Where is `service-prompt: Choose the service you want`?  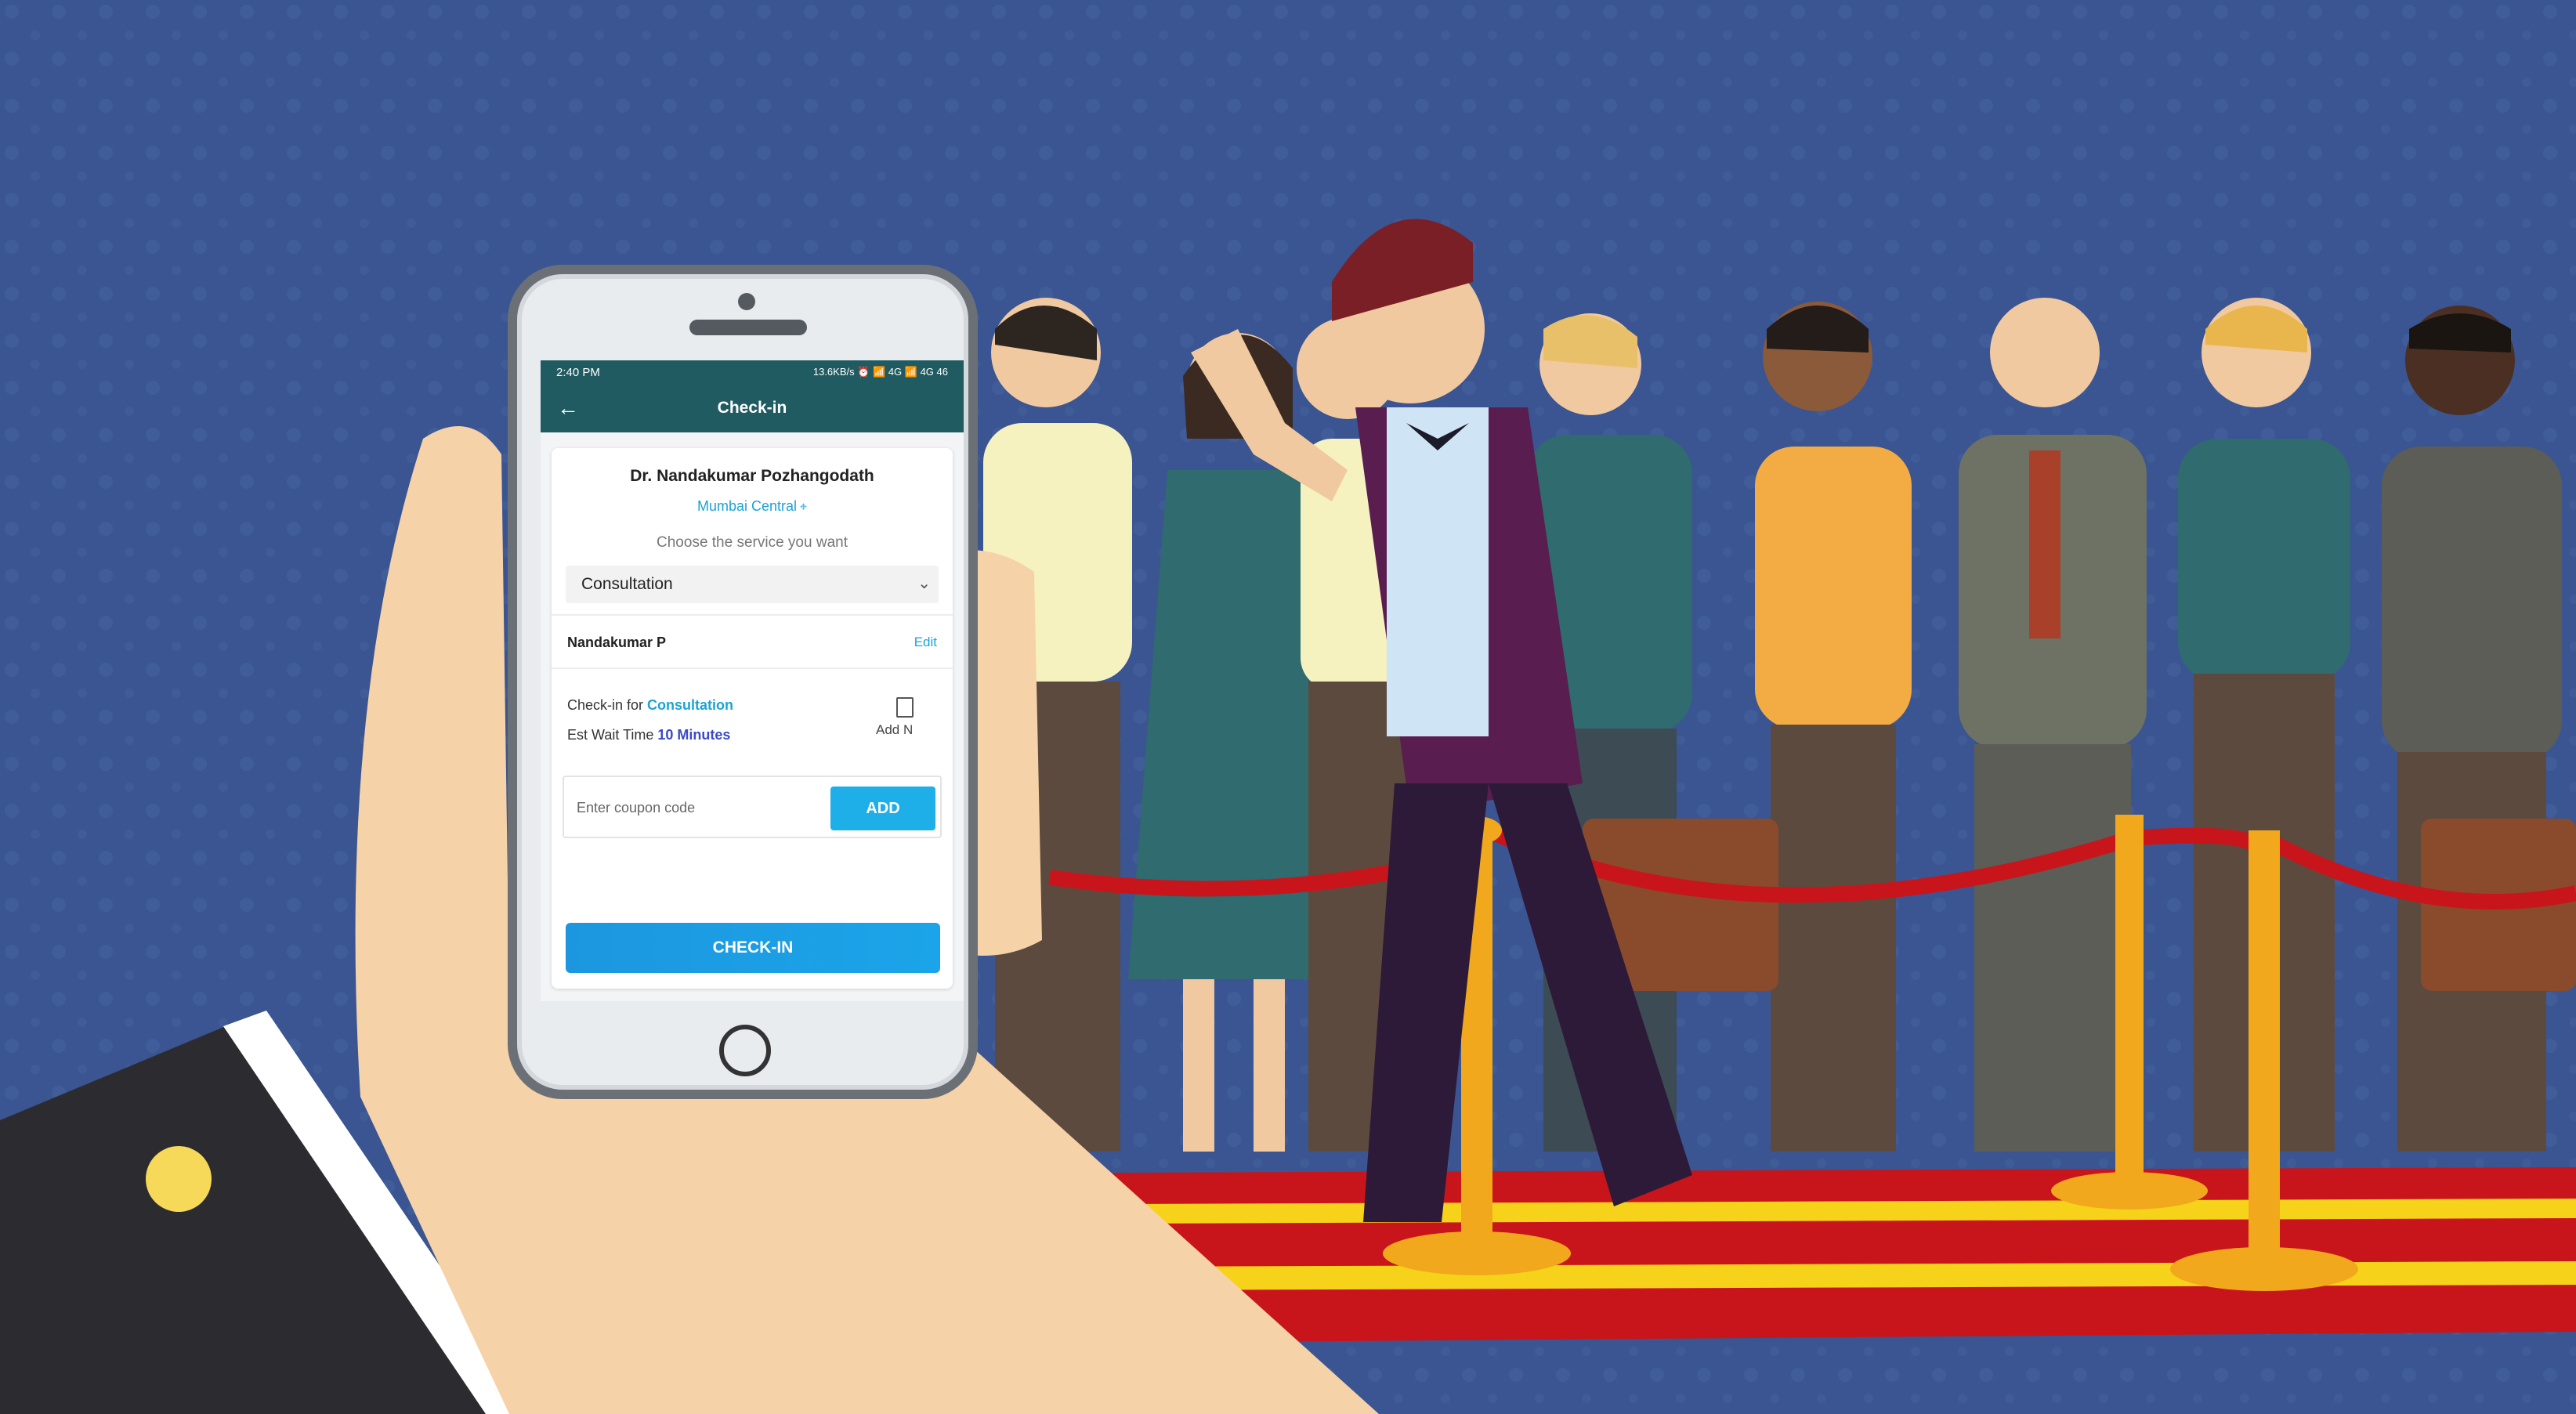
service-prompt: Choose the service you want is located at coordinates (752, 542).